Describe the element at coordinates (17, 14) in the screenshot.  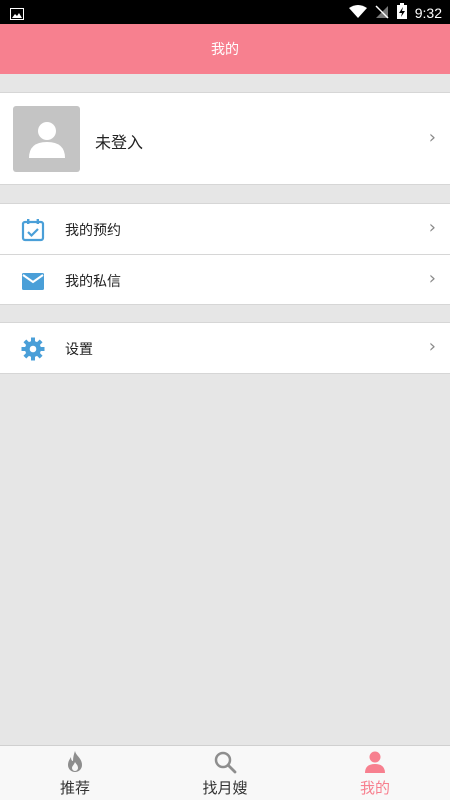
I see `image-notification-icon` at that location.